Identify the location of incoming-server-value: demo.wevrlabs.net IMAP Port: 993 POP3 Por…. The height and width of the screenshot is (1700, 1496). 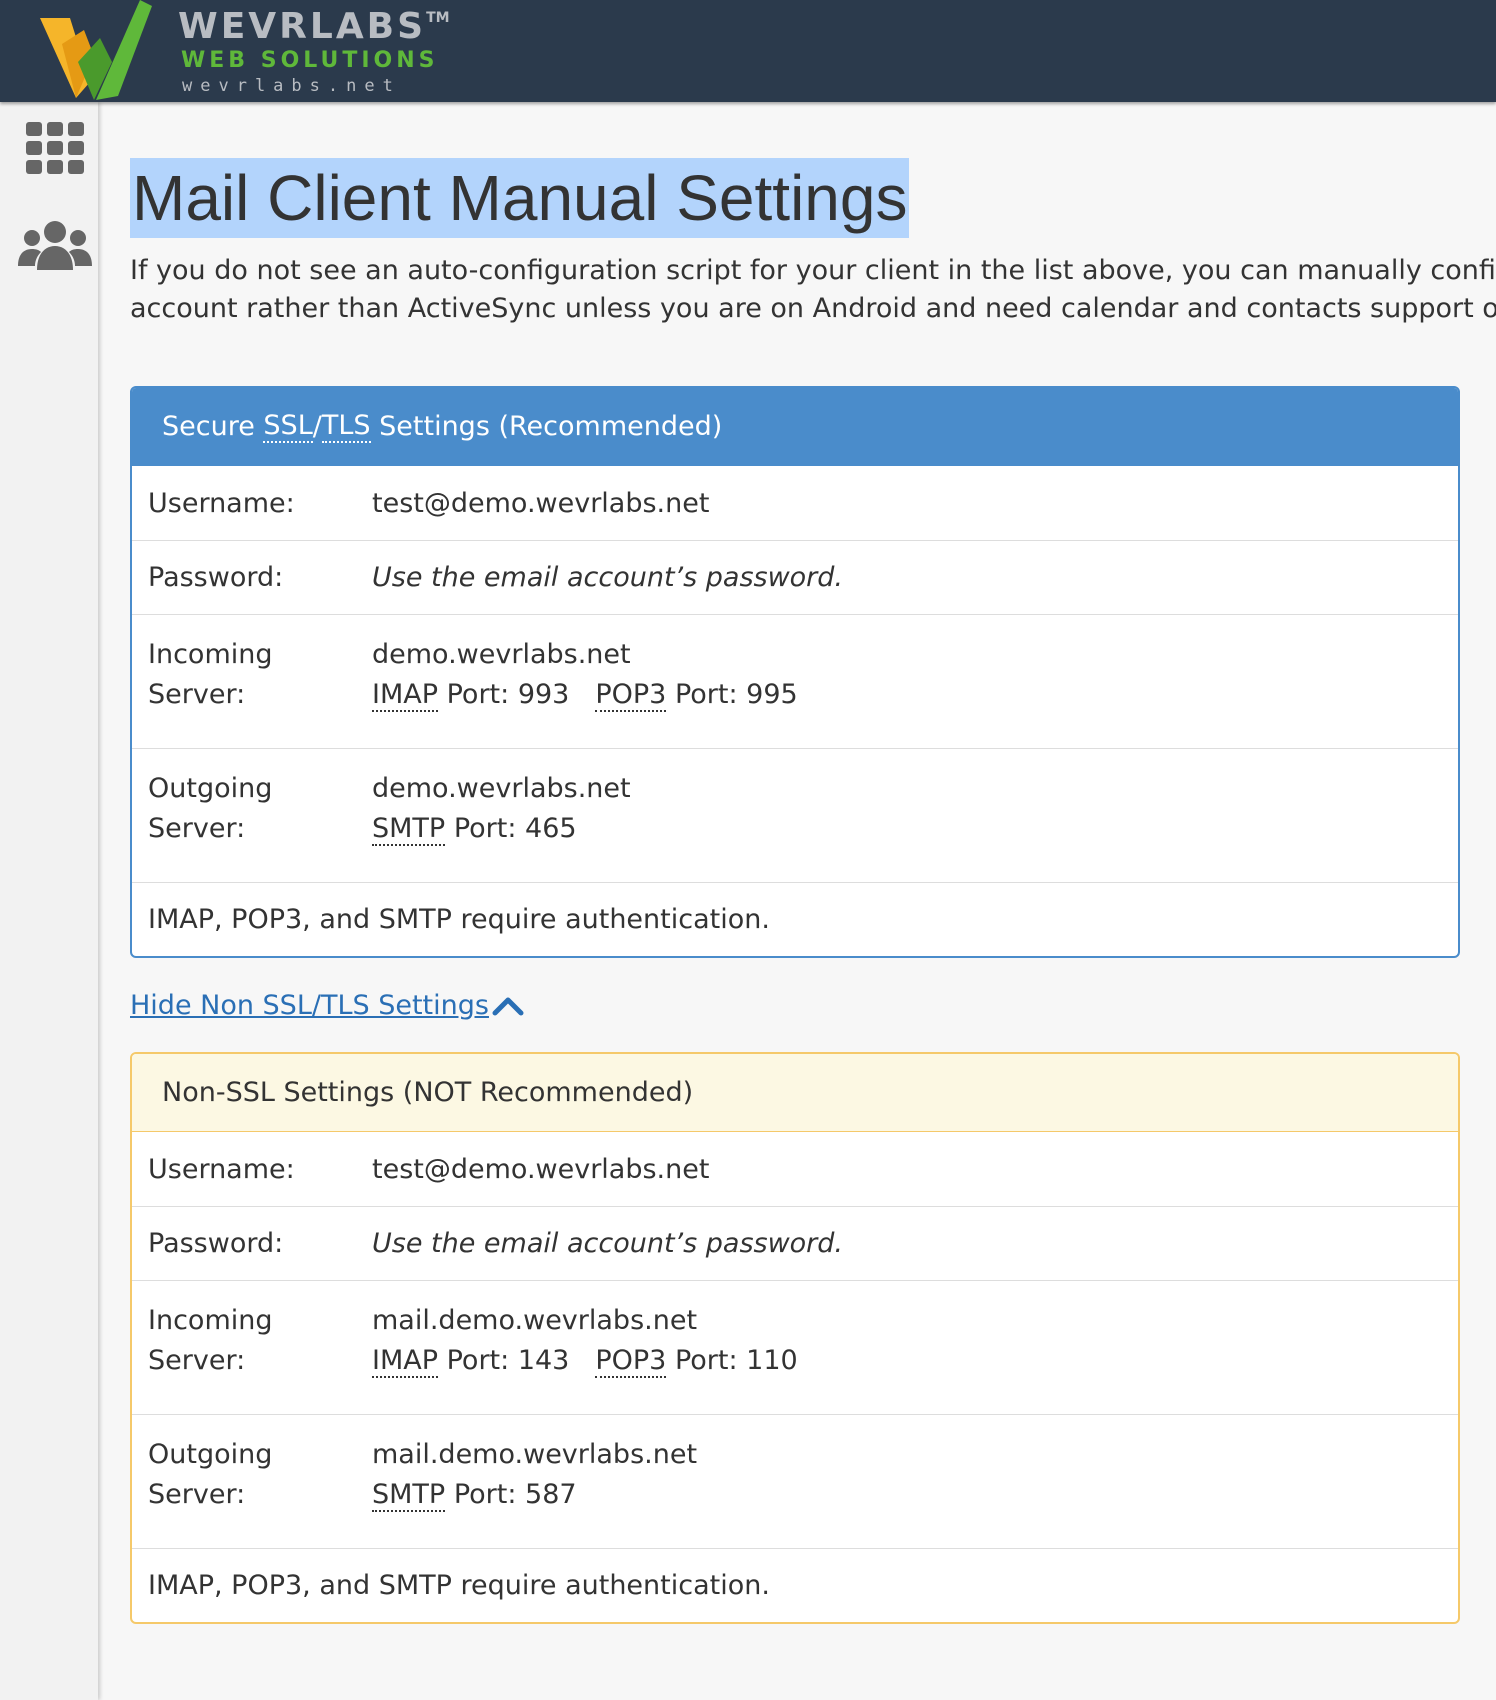
(915, 691).